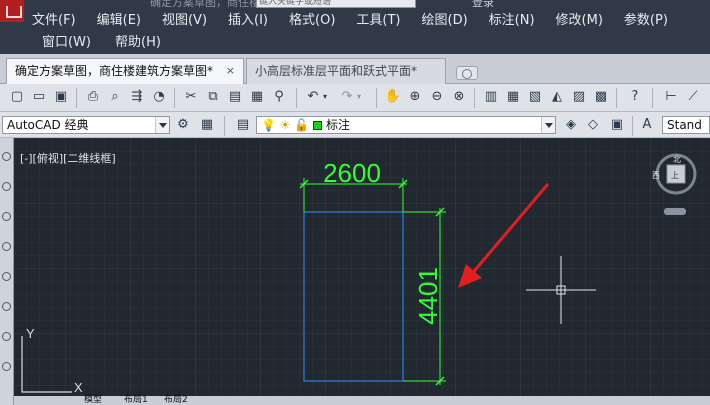 Image resolution: width=710 pixels, height=405 pixels. What do you see at coordinates (230, 71) in the screenshot?
I see `close-icon: ×` at bounding box center [230, 71].